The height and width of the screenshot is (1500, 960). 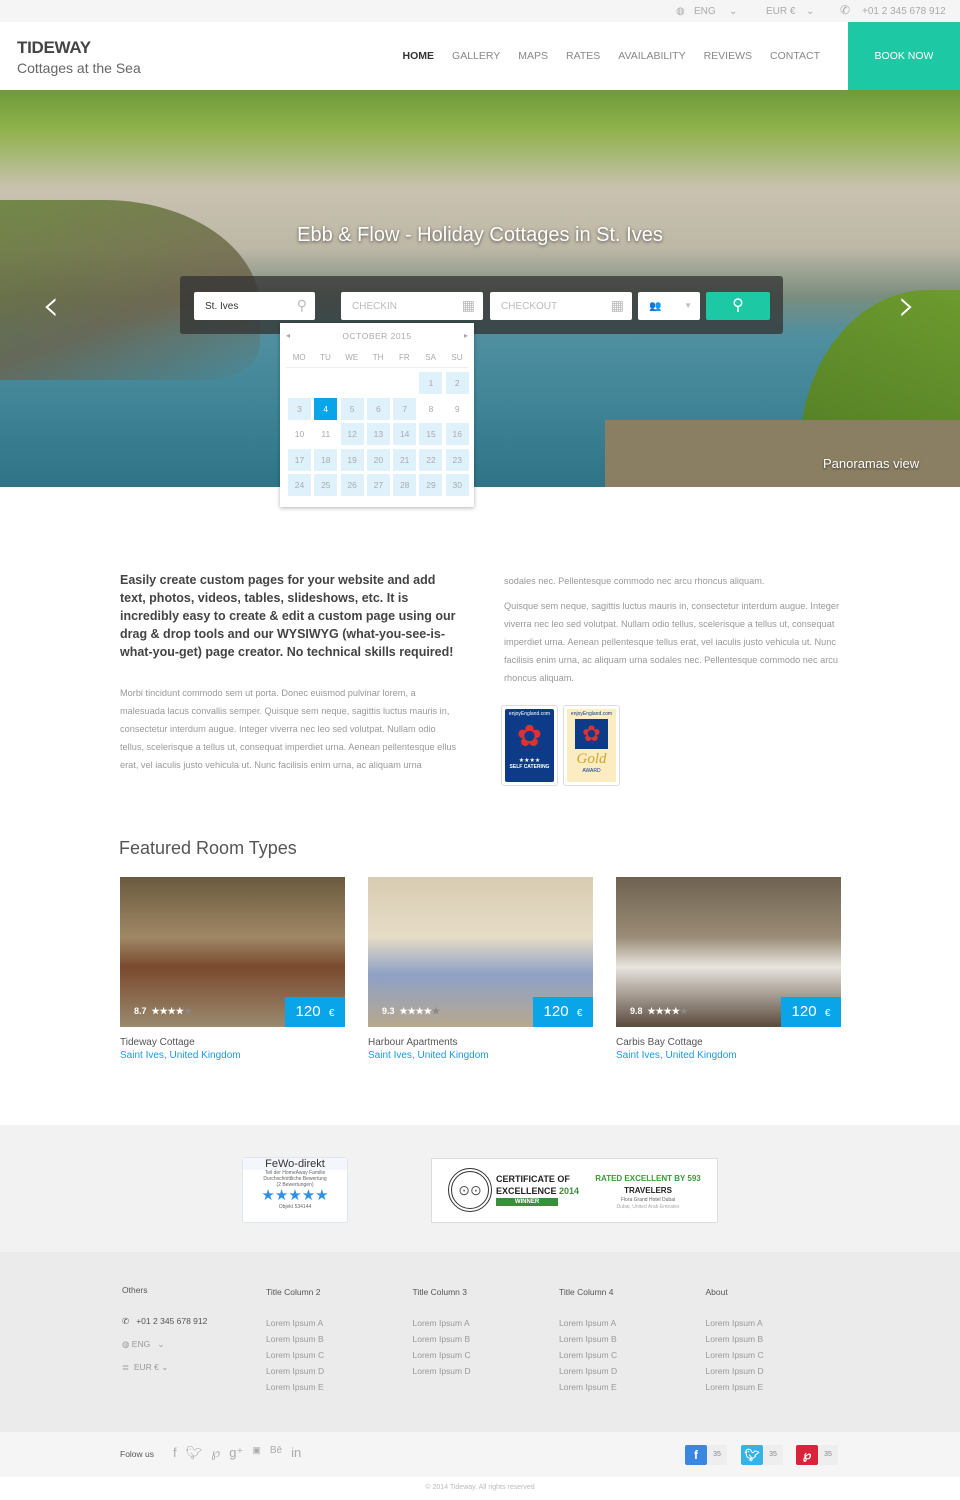 What do you see at coordinates (254, 306) in the screenshot?
I see `location-input: St. Ives ⚲` at bounding box center [254, 306].